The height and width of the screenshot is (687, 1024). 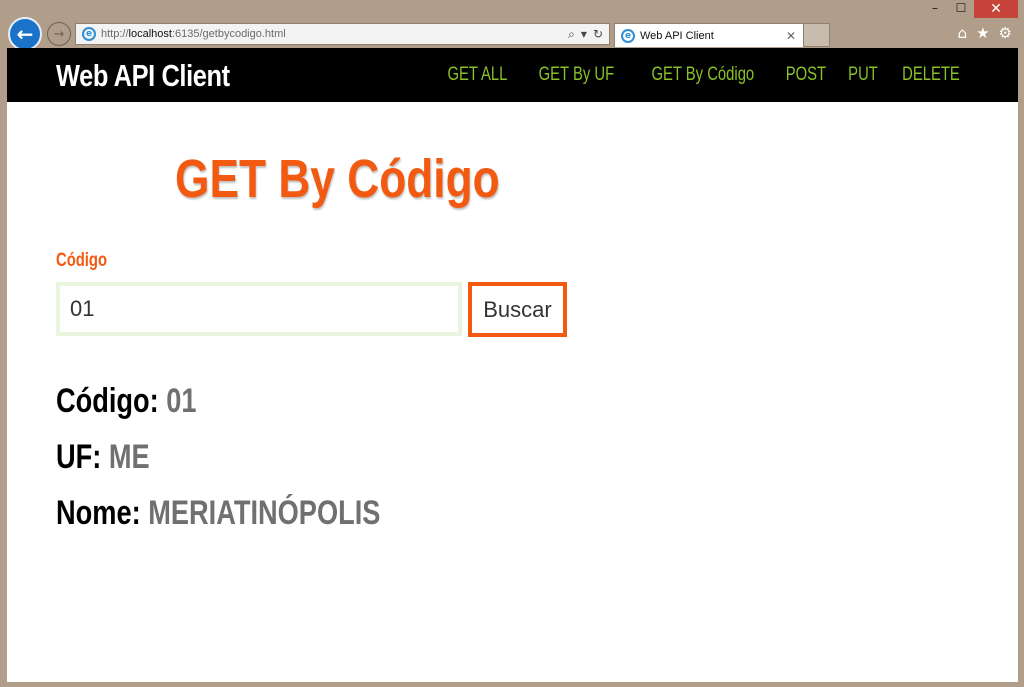 What do you see at coordinates (863, 75) in the screenshot?
I see `nav-put: PUT` at bounding box center [863, 75].